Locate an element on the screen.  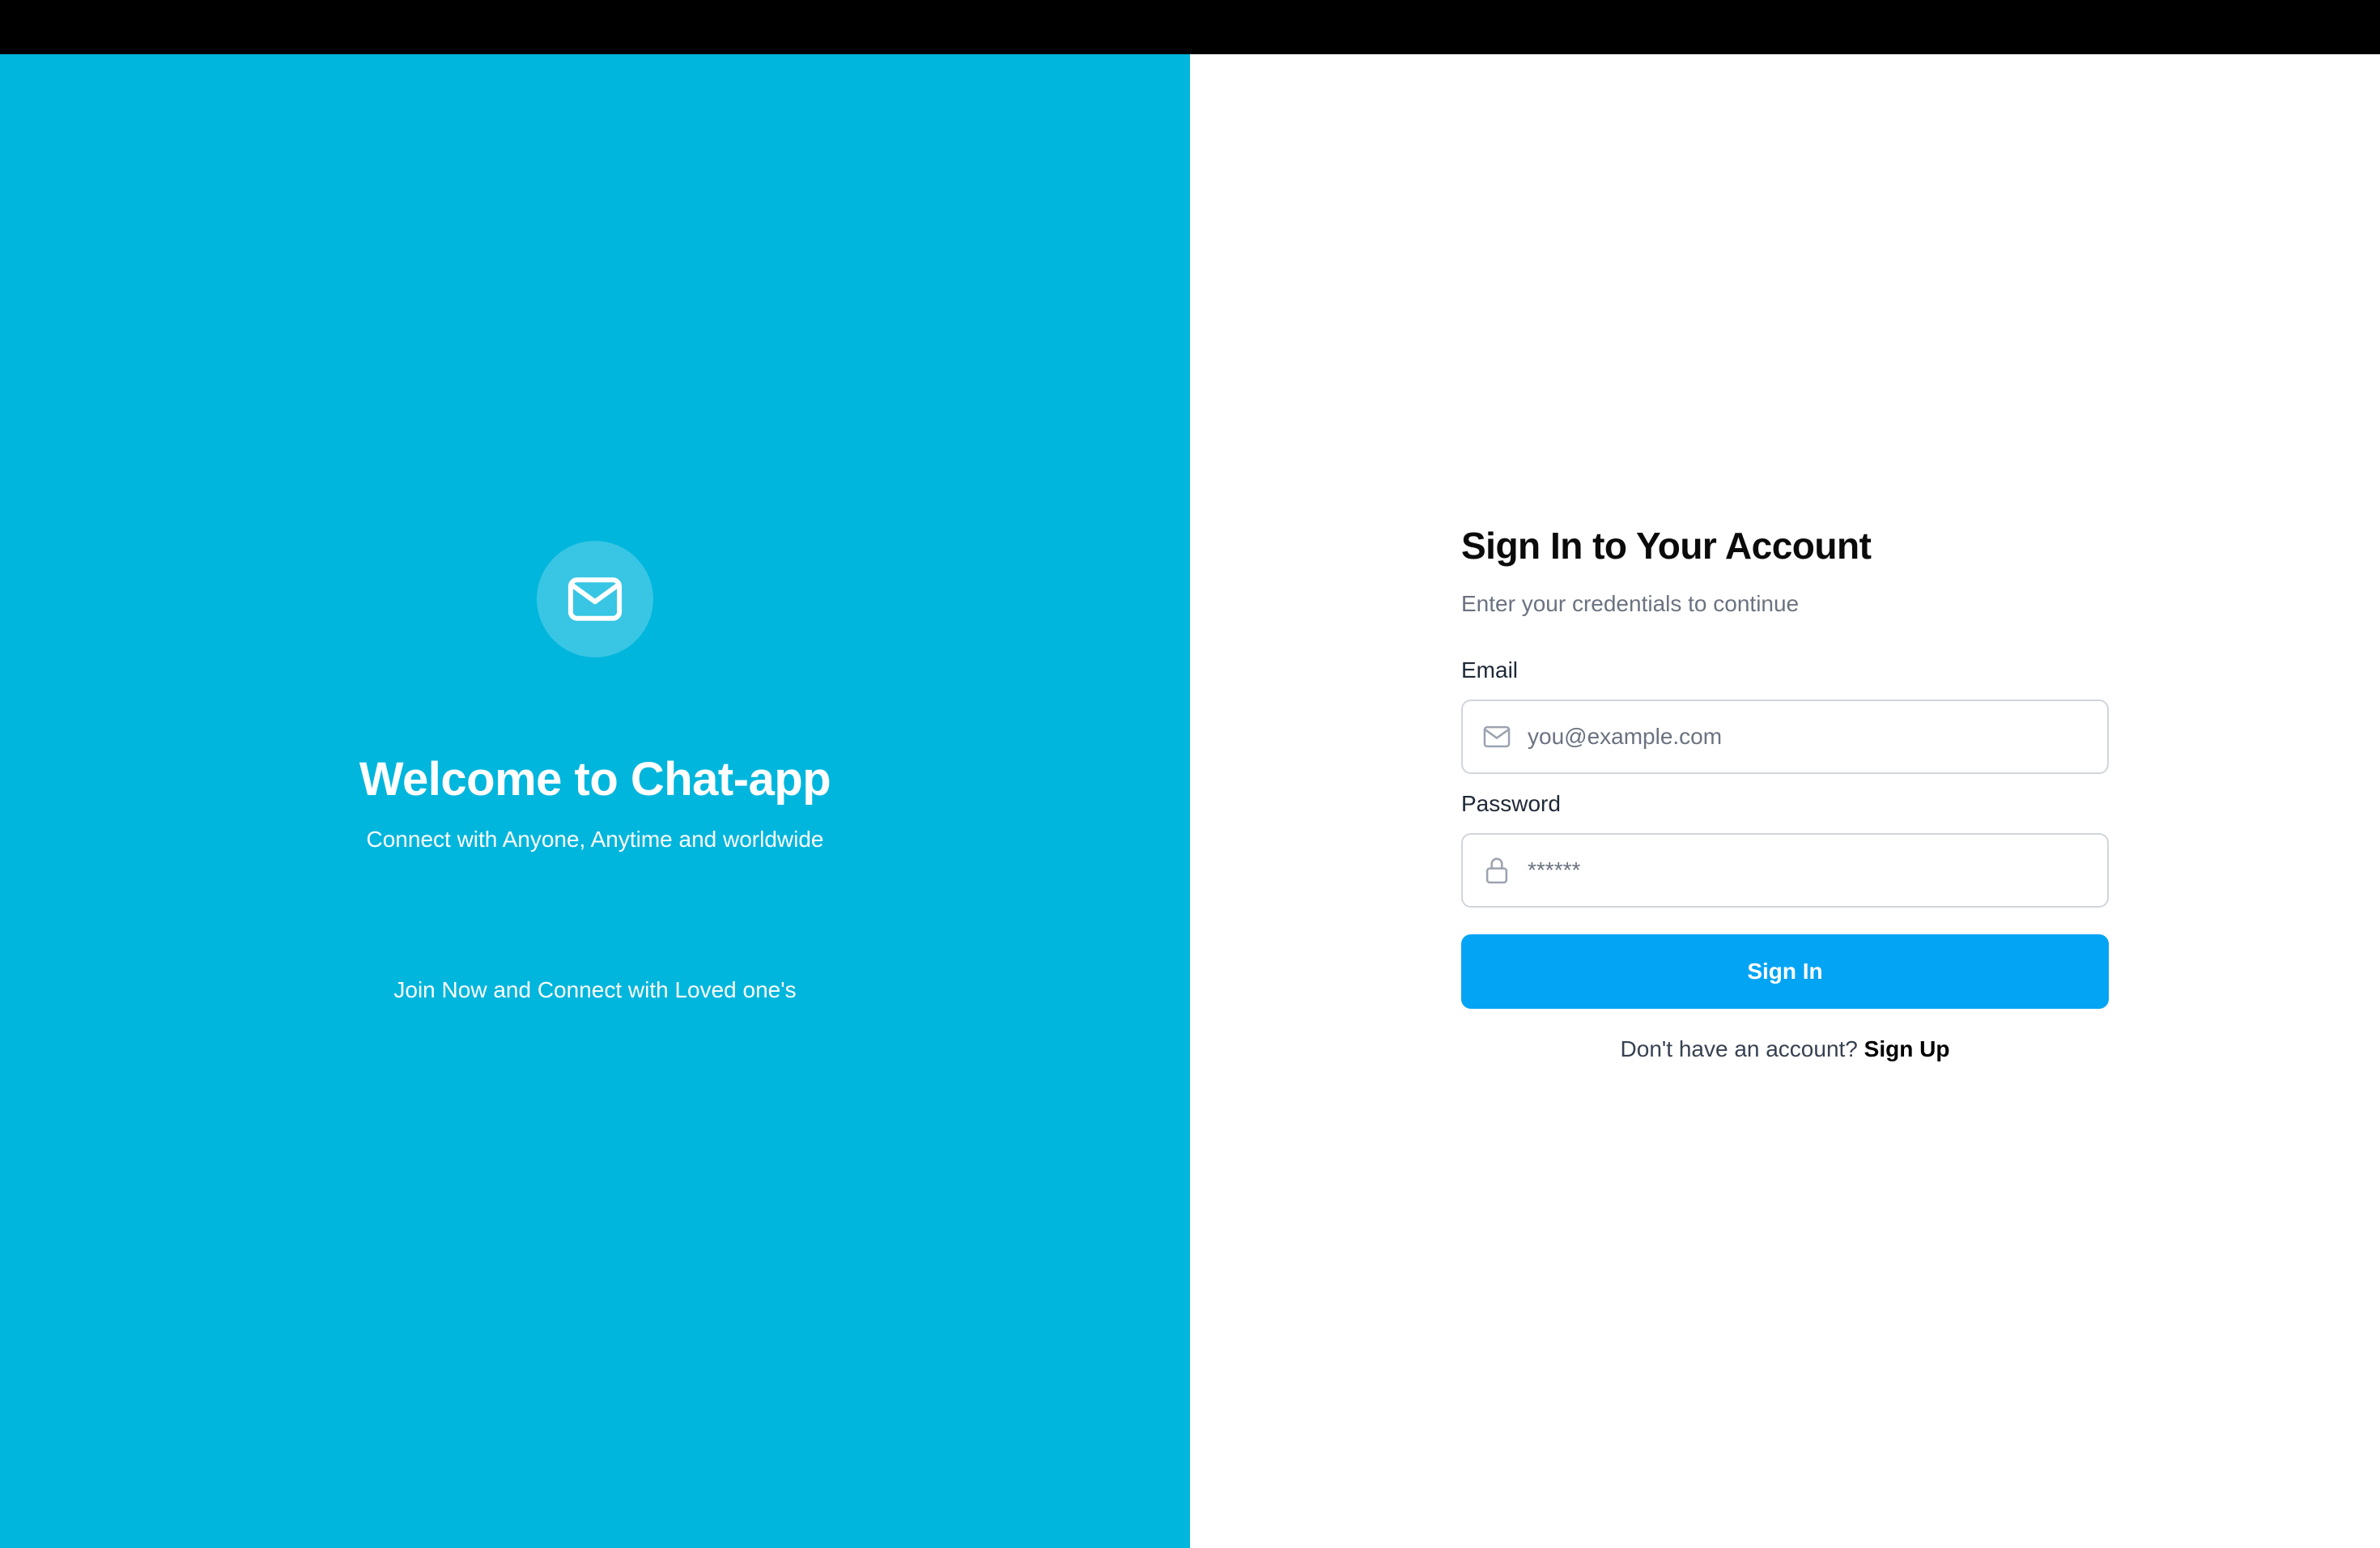
form-subtitle: Enter your credentials to continue is located at coordinates (1630, 603).